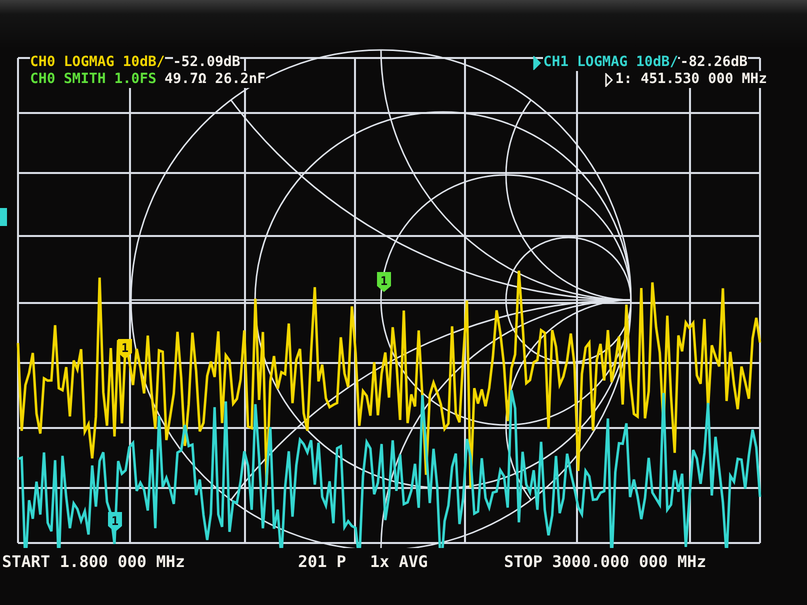 This screenshot has height=605, width=807. I want to click on sweep-points: 201 P, so click(323, 561).